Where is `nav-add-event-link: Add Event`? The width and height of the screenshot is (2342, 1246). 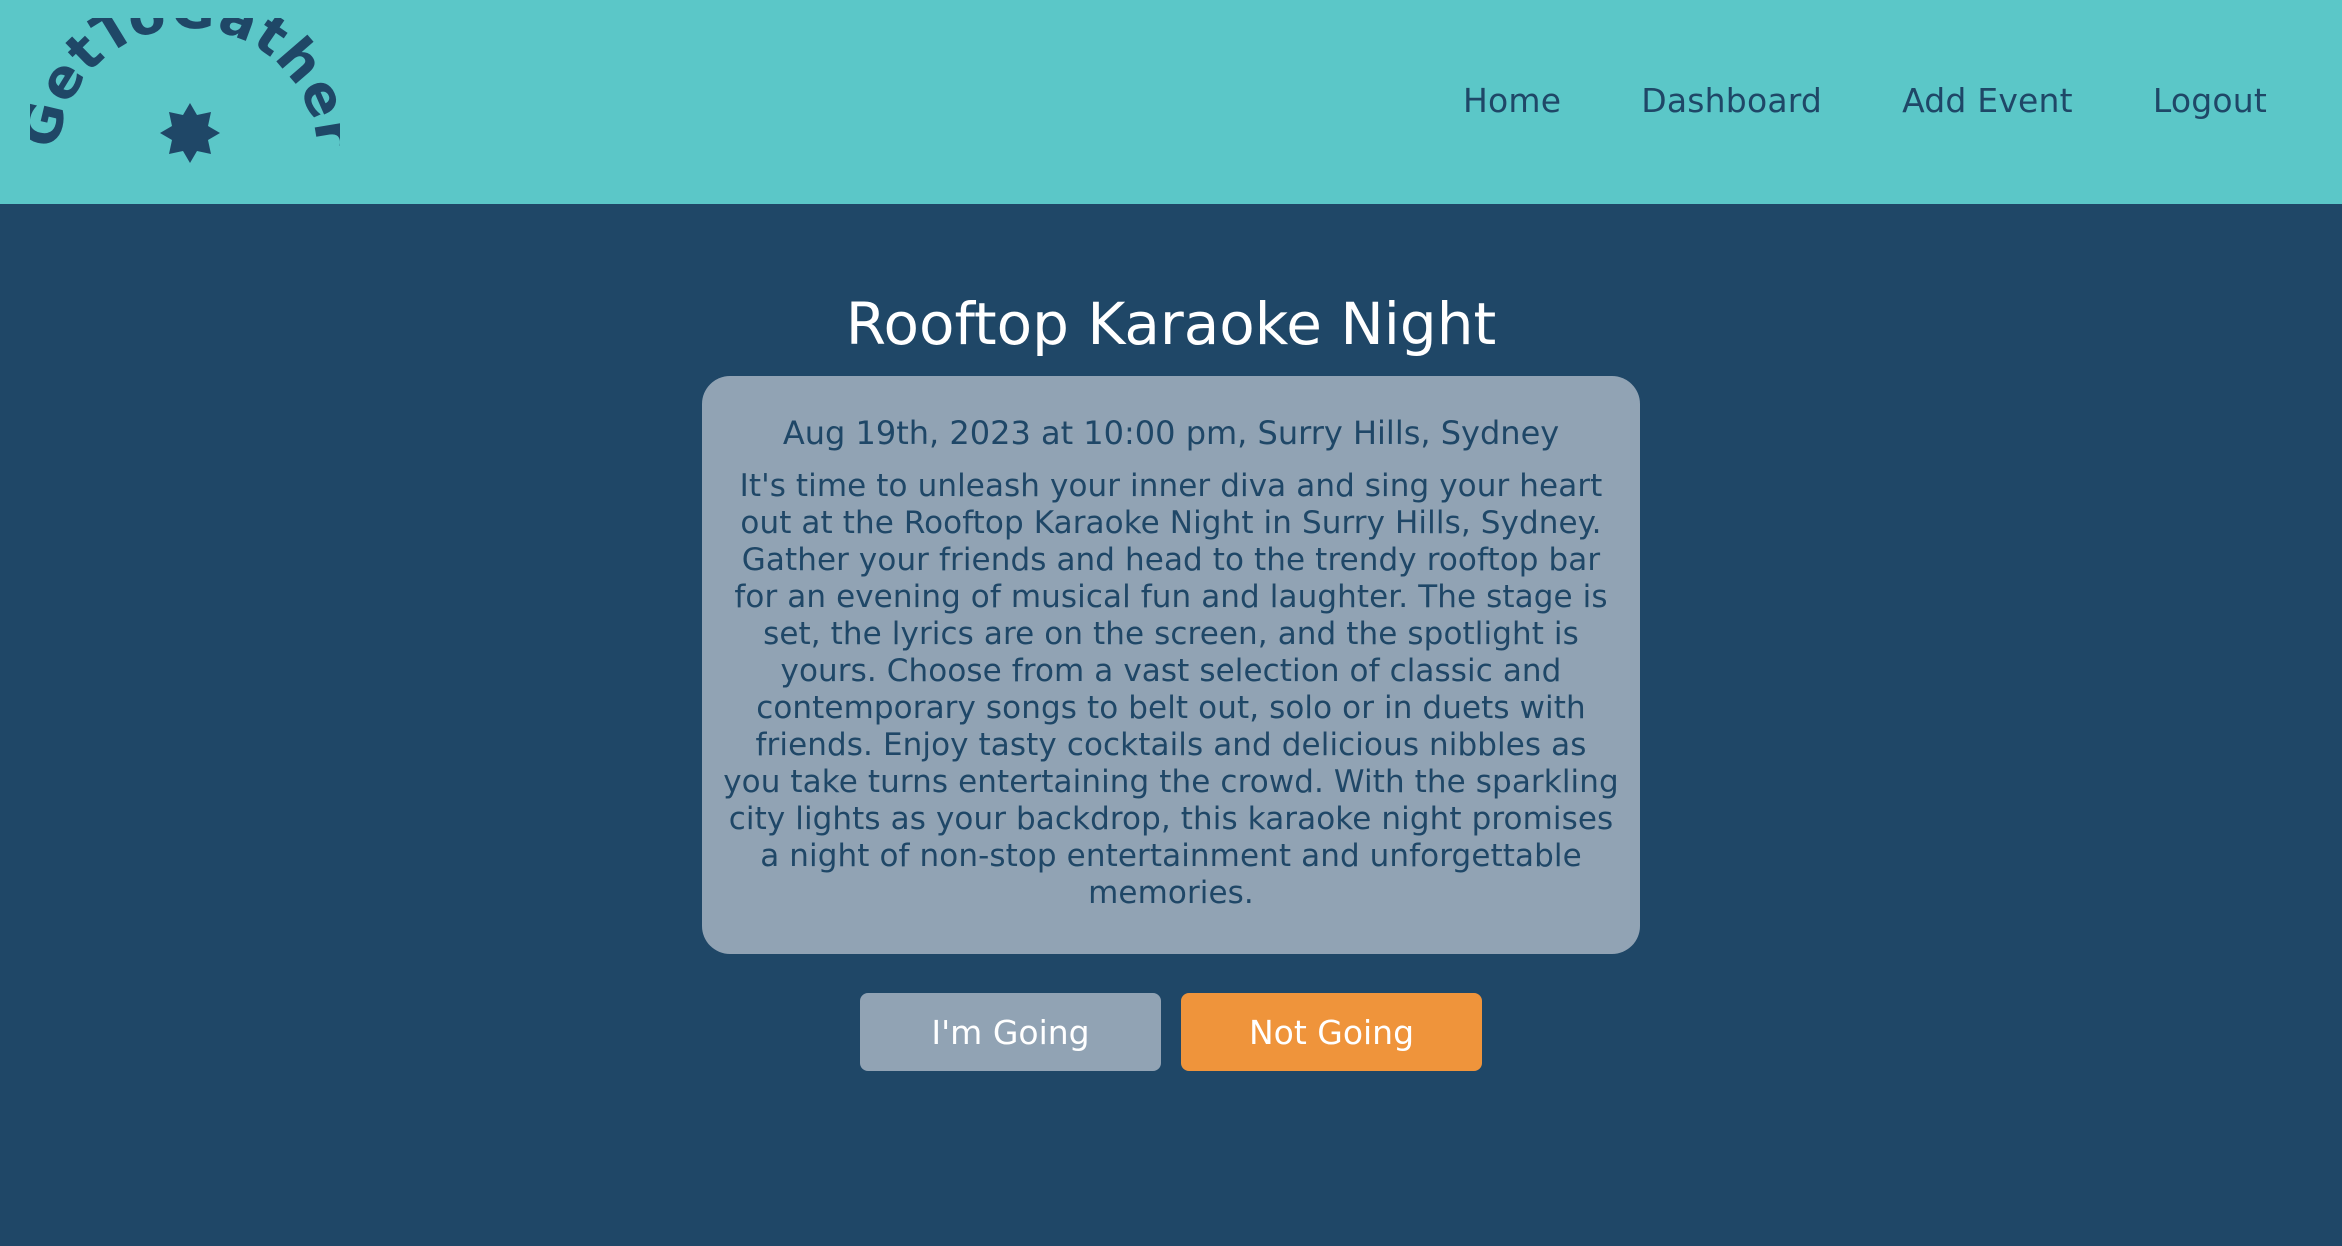 nav-add-event-link: Add Event is located at coordinates (1987, 101).